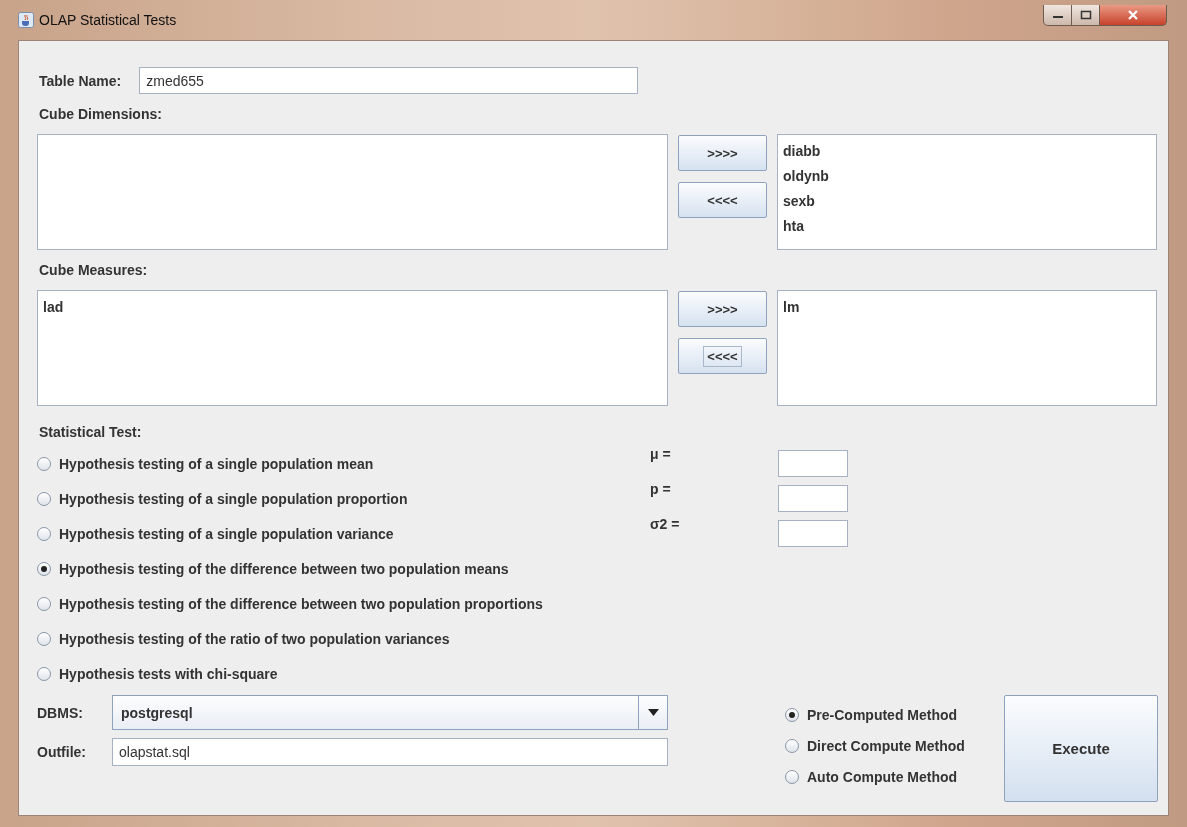 The image size is (1187, 827). Describe the element at coordinates (967, 192) in the screenshot. I see `chosen-list: diabb oldynb sexb hta` at that location.